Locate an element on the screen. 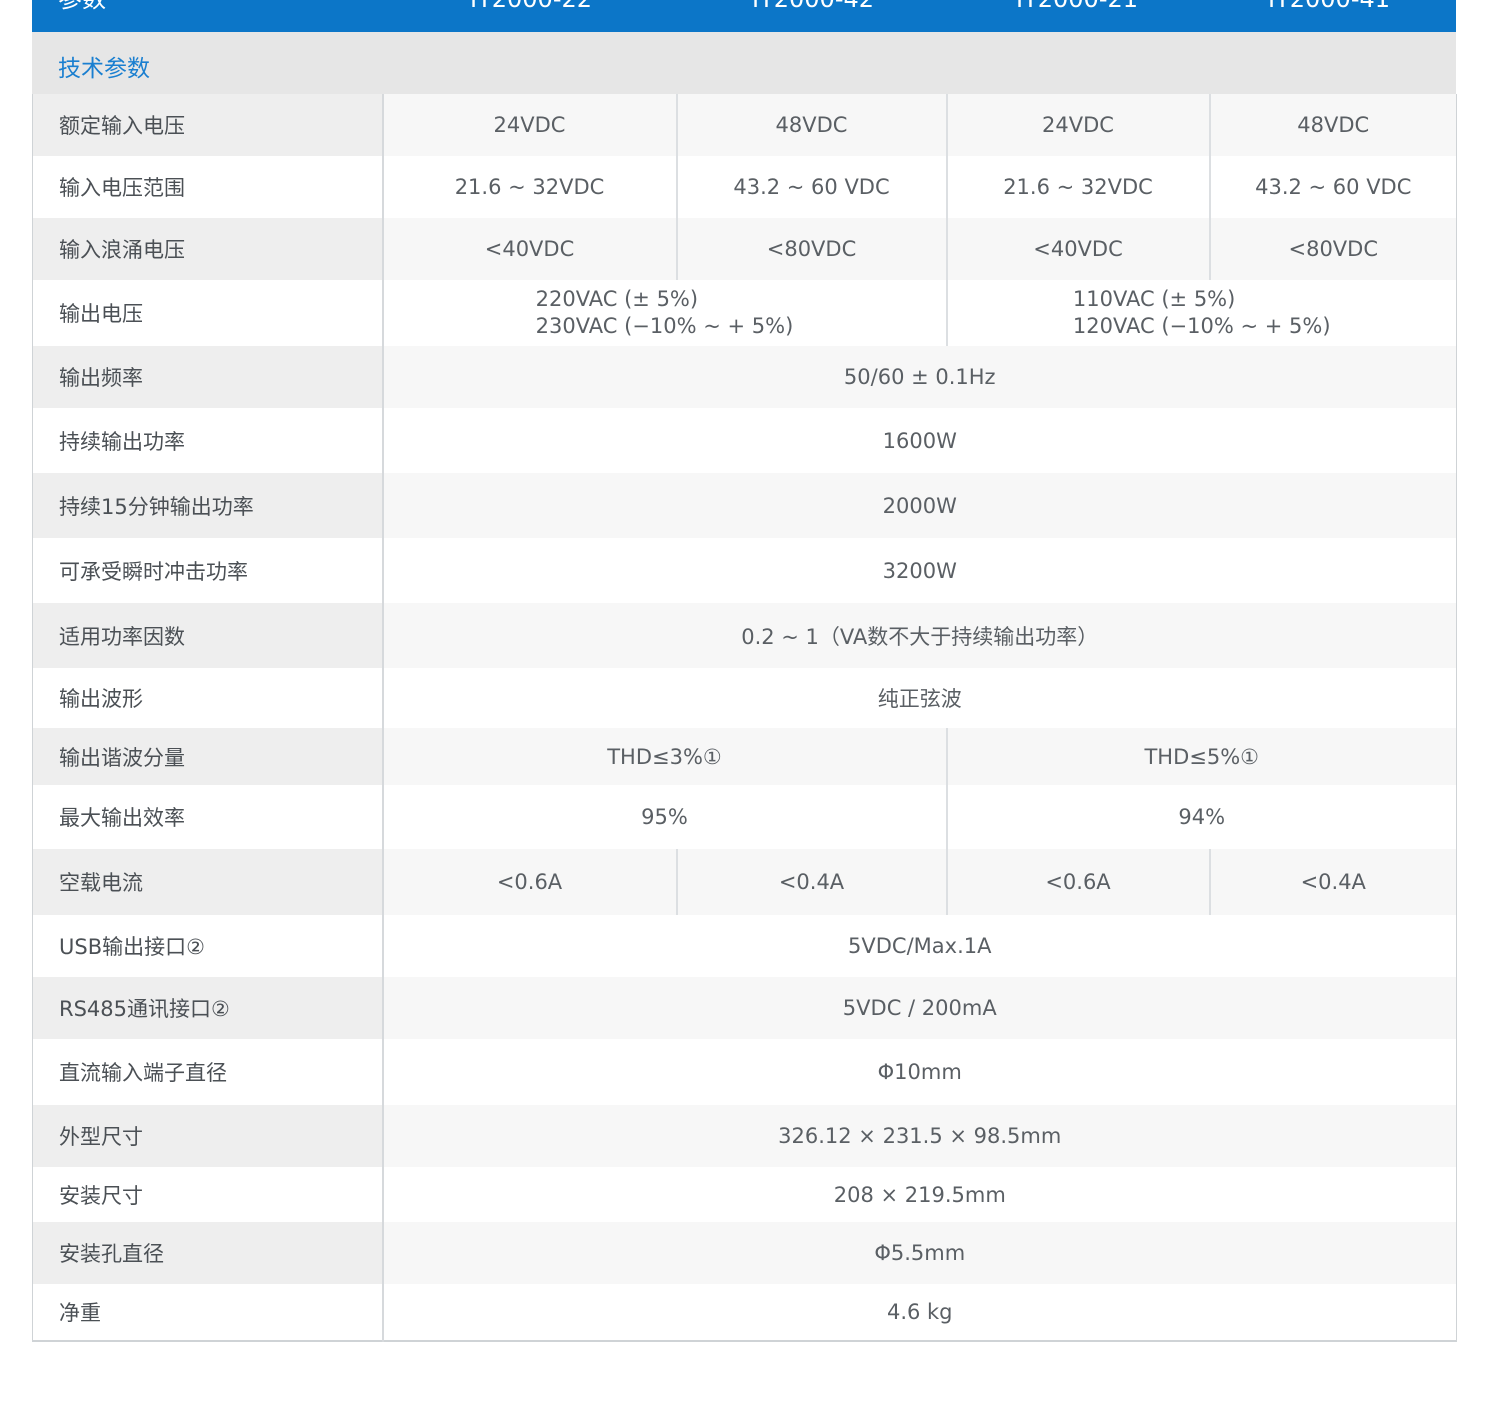 This screenshot has width=1500, height=1411. row-label: 输出频率 is located at coordinates (208, 377).